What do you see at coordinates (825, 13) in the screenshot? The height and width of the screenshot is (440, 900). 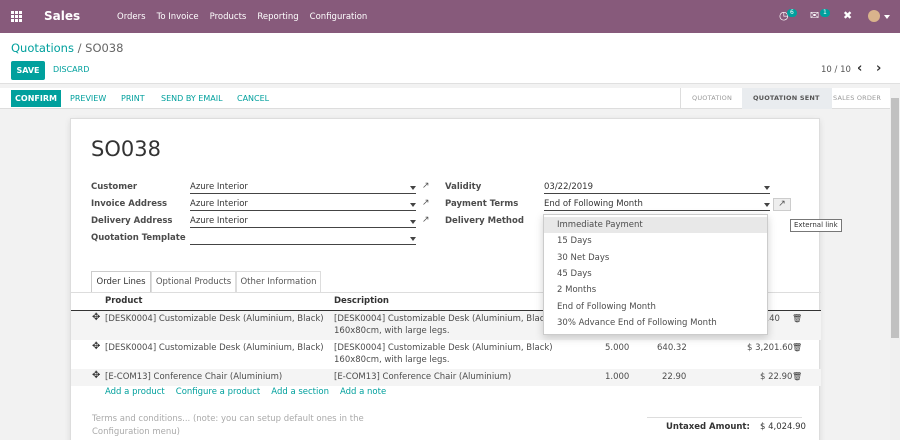 I see `messages-badge: 1` at bounding box center [825, 13].